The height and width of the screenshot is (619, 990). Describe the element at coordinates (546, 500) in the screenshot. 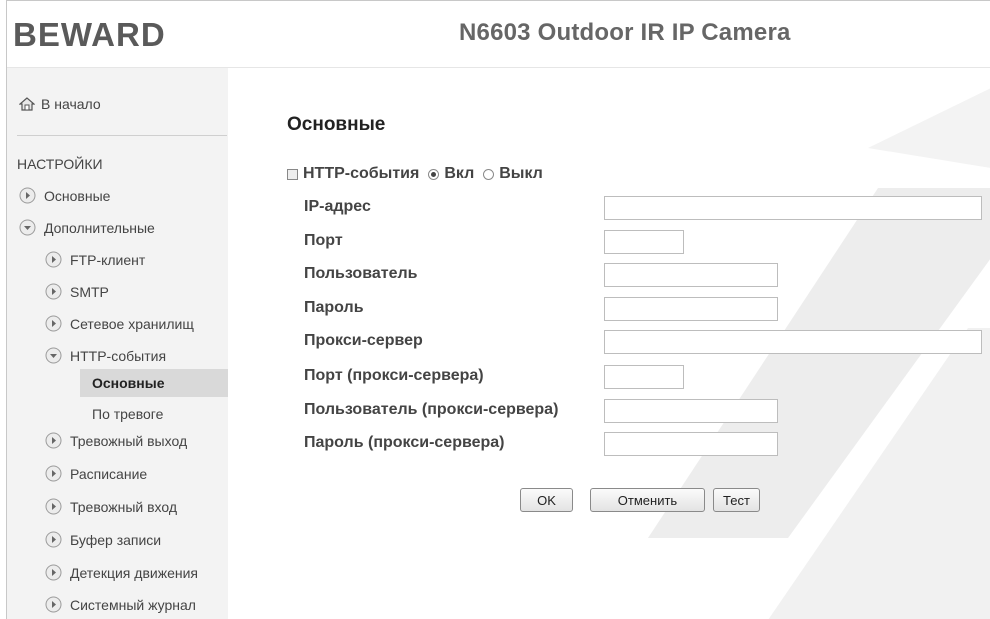

I see `ok-button: OK` at that location.